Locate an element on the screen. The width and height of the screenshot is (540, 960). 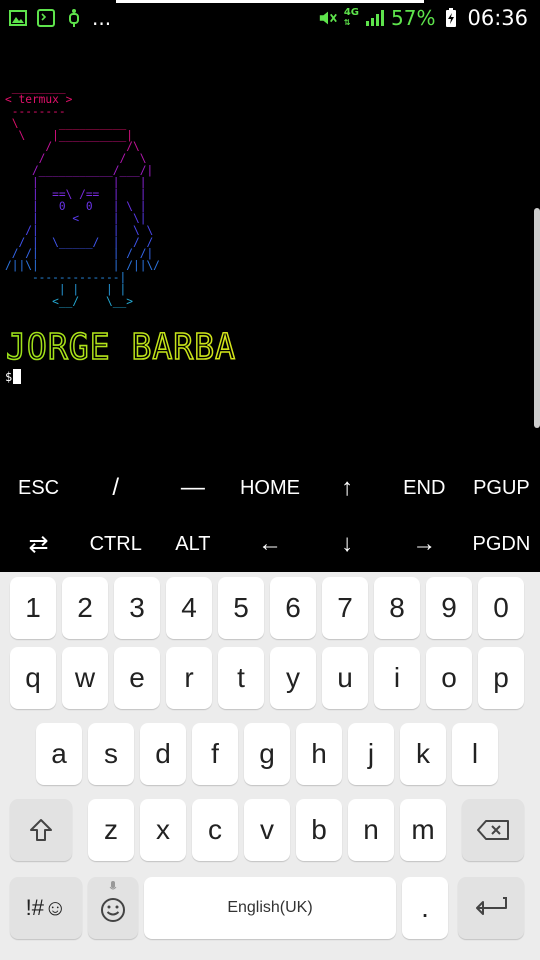
emoji-key is located at coordinates (113, 908).